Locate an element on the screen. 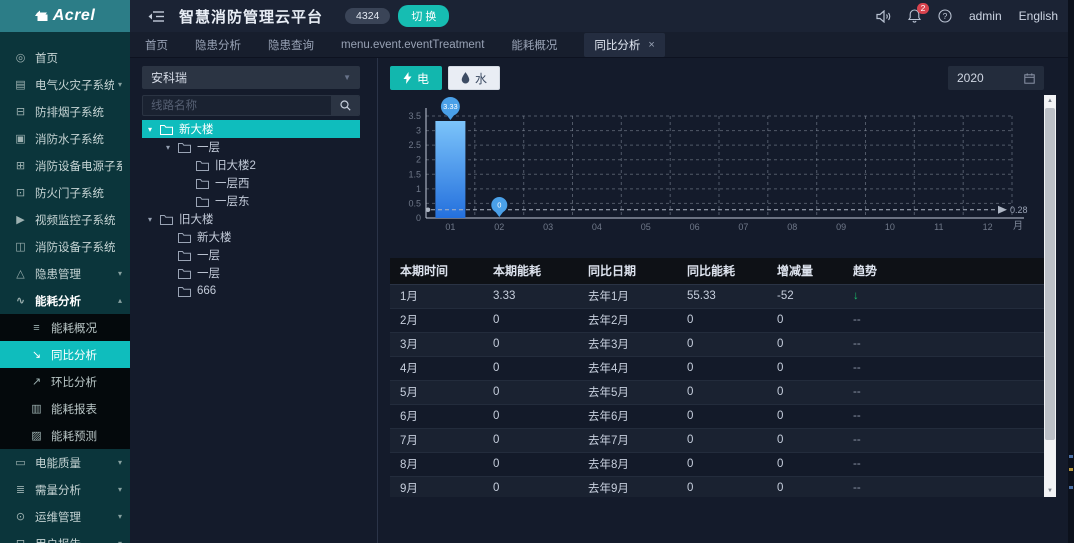 The image size is (1074, 543). mark-line: 0.28 is located at coordinates (726, 210).